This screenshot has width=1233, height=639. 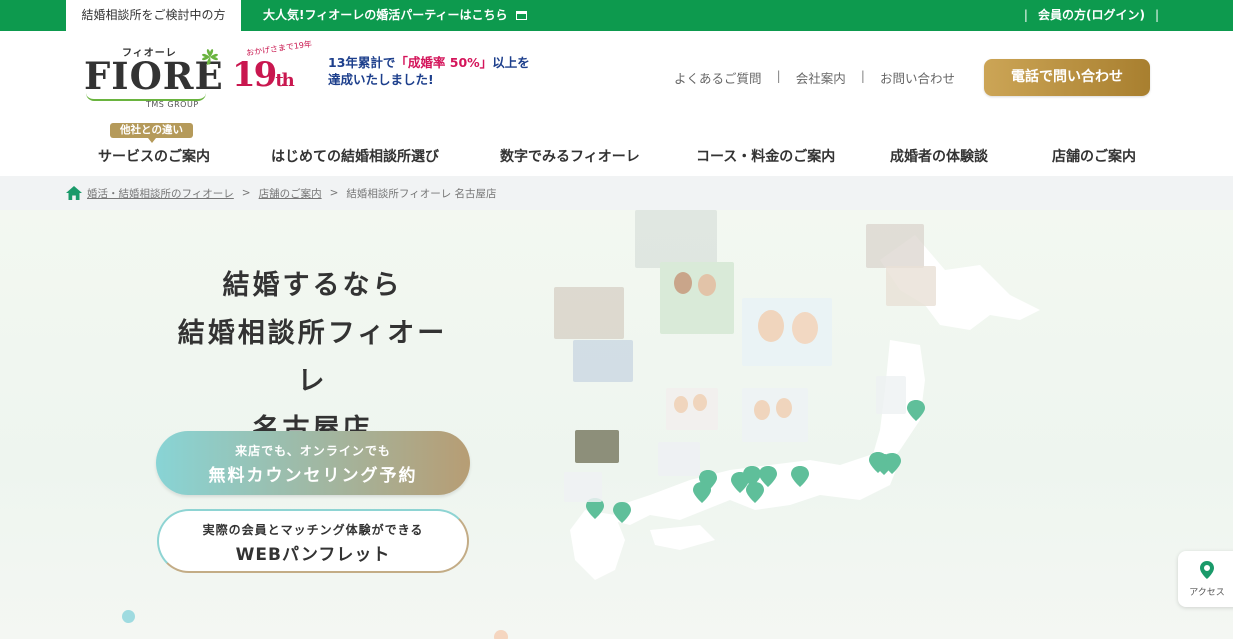 I want to click on map-pin-icon, so click(x=1207, y=570).